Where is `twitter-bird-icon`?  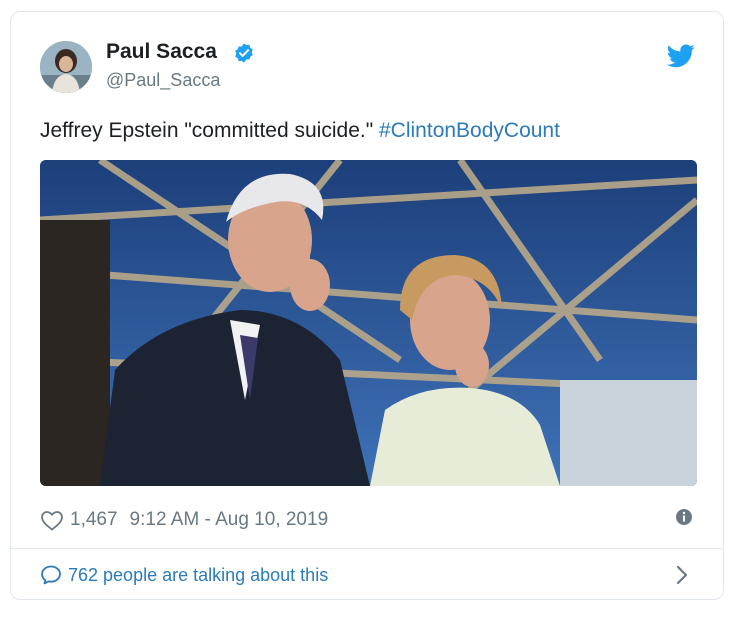
twitter-bird-icon is located at coordinates (681, 56).